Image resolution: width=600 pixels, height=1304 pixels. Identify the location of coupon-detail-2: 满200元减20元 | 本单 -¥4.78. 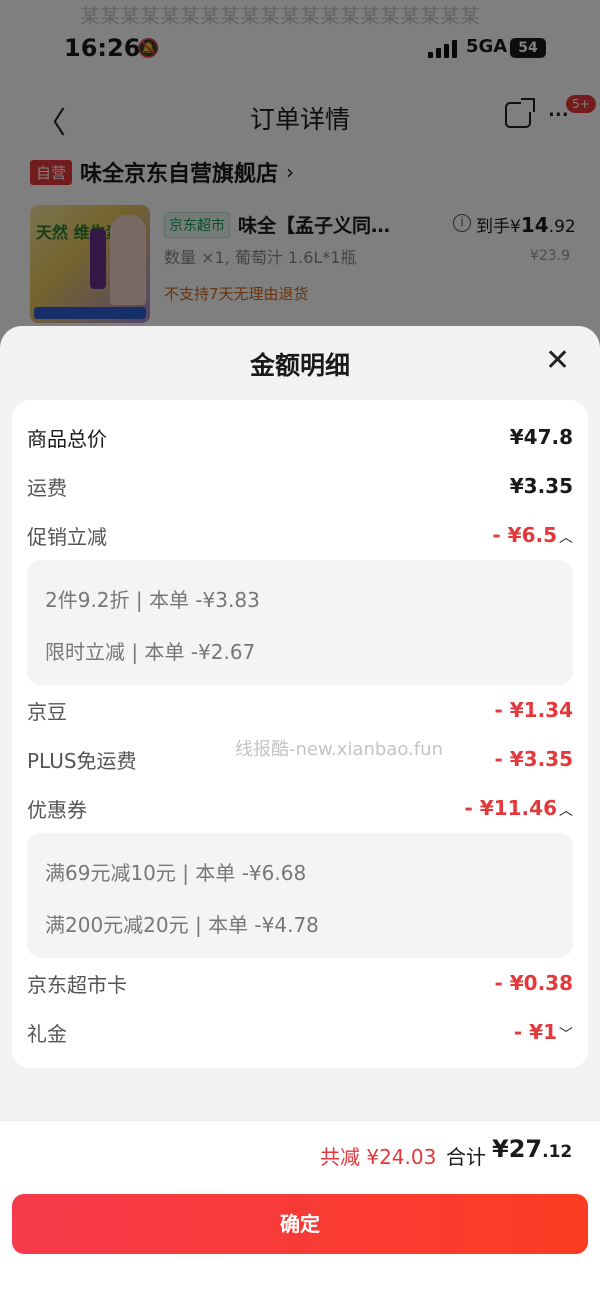
(182, 925).